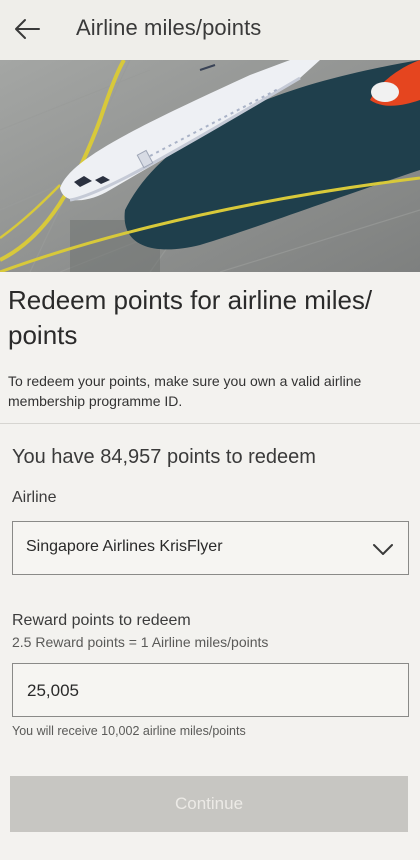 The height and width of the screenshot is (860, 420). I want to click on section-title: Redeem points for airline miles/ points, so click(190, 317).